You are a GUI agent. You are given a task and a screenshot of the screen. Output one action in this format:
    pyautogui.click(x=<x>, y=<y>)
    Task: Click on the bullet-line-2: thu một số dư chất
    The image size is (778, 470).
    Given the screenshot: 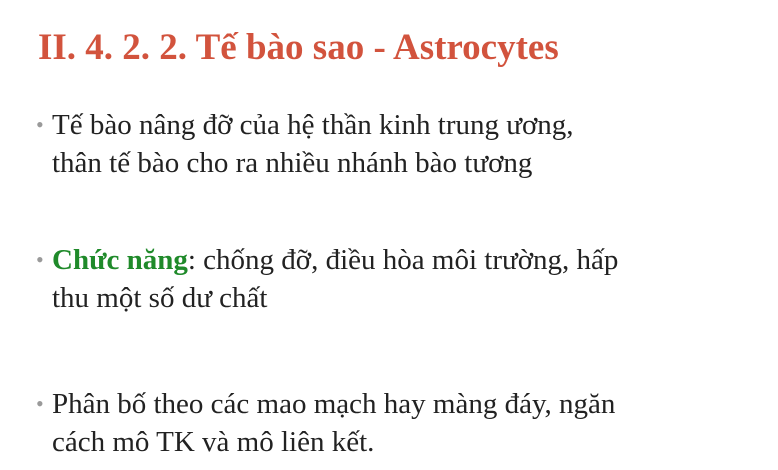 What is the action you would take?
    pyautogui.click(x=160, y=298)
    